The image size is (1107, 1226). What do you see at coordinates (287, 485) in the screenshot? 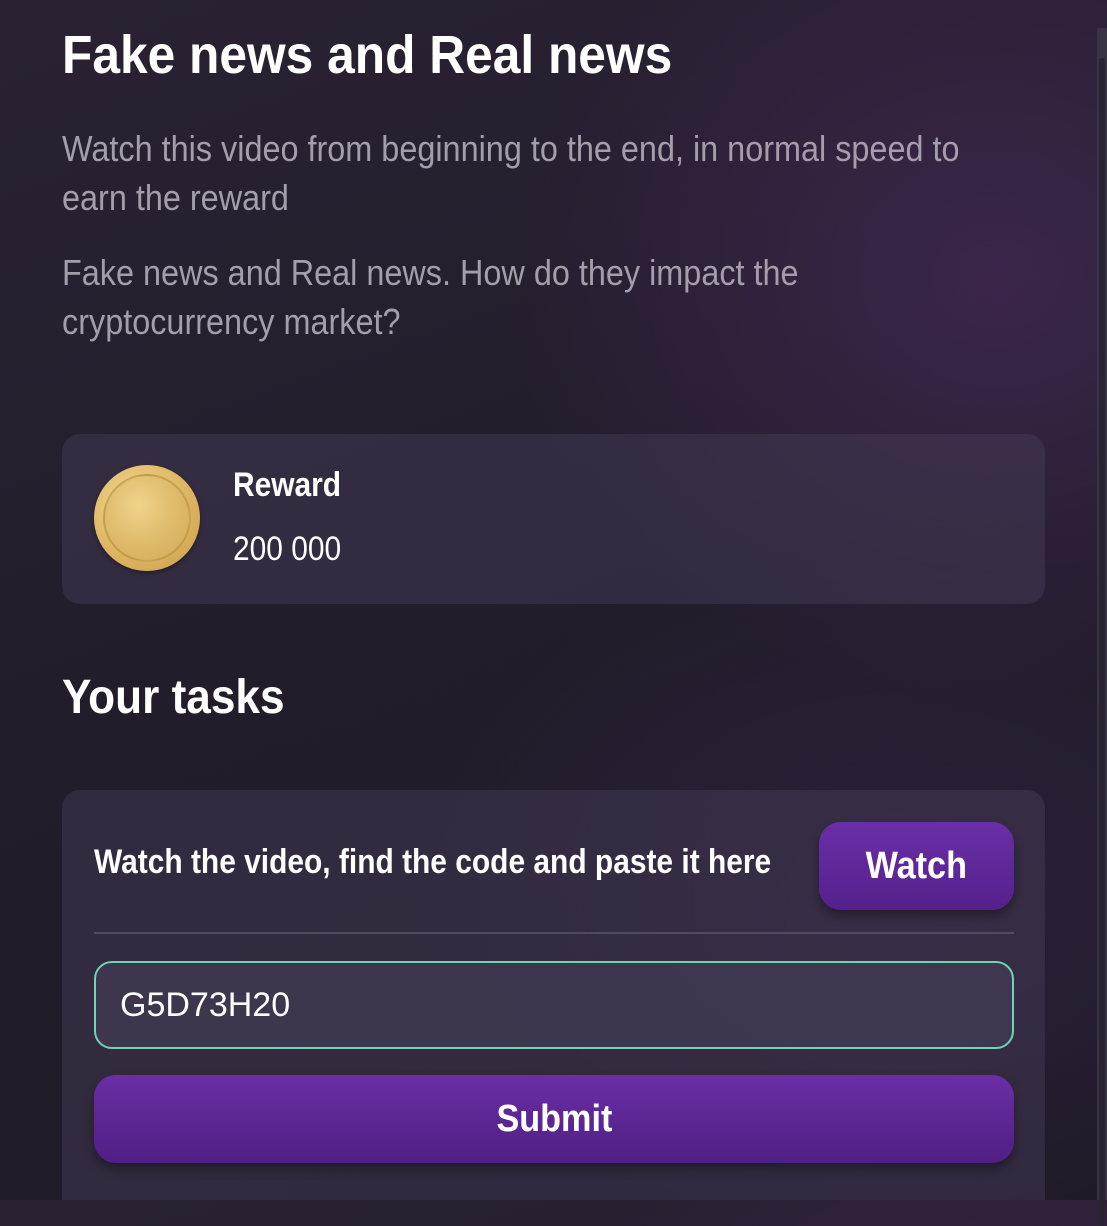
I see `reward-label: Reward` at bounding box center [287, 485].